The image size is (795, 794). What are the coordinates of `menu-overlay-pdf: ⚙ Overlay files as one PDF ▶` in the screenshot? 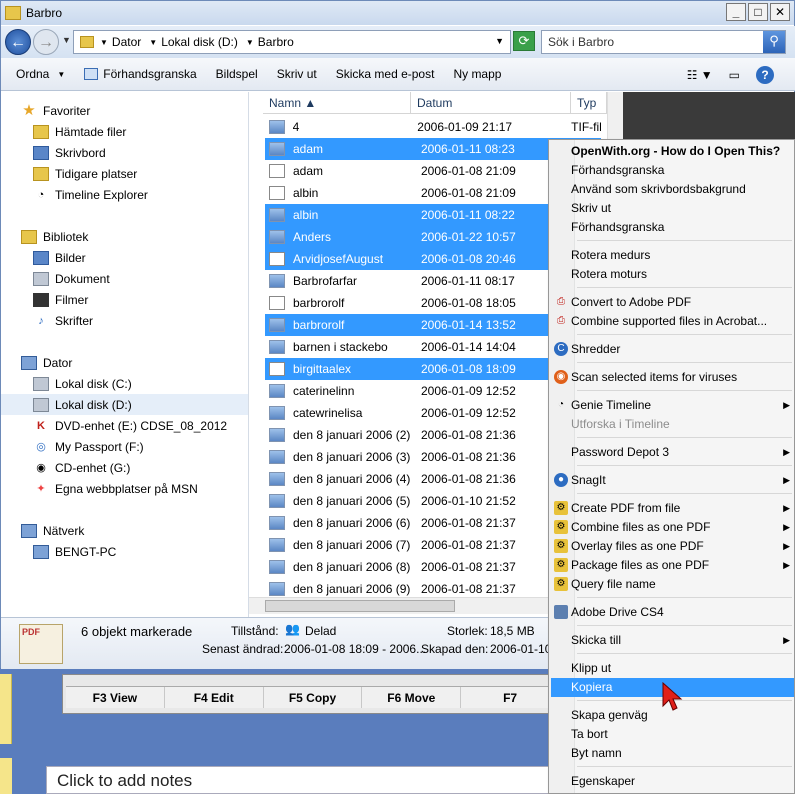 It's located at (672, 546).